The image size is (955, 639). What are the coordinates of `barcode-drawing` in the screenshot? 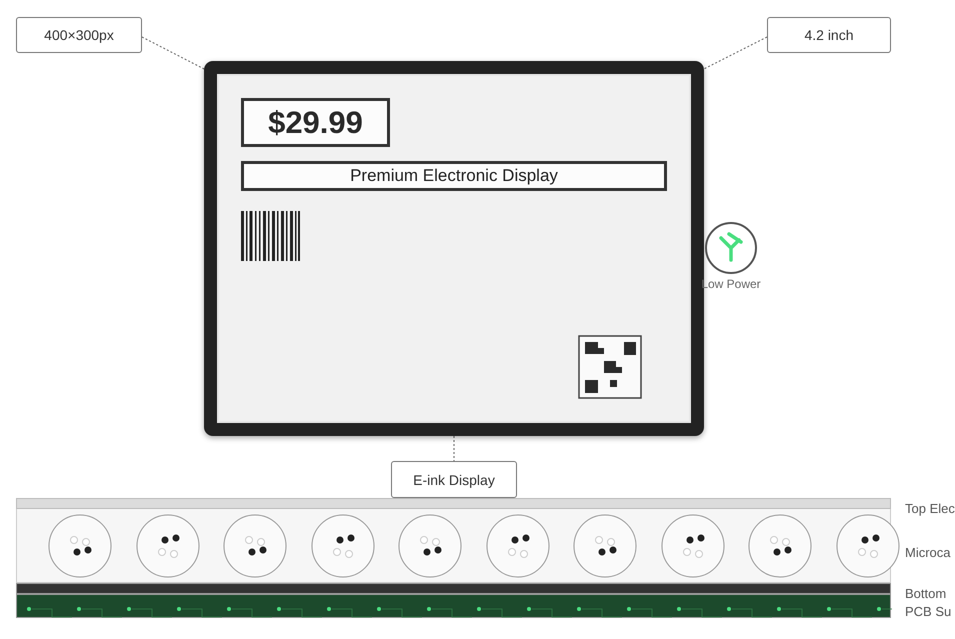 It's located at (270, 236).